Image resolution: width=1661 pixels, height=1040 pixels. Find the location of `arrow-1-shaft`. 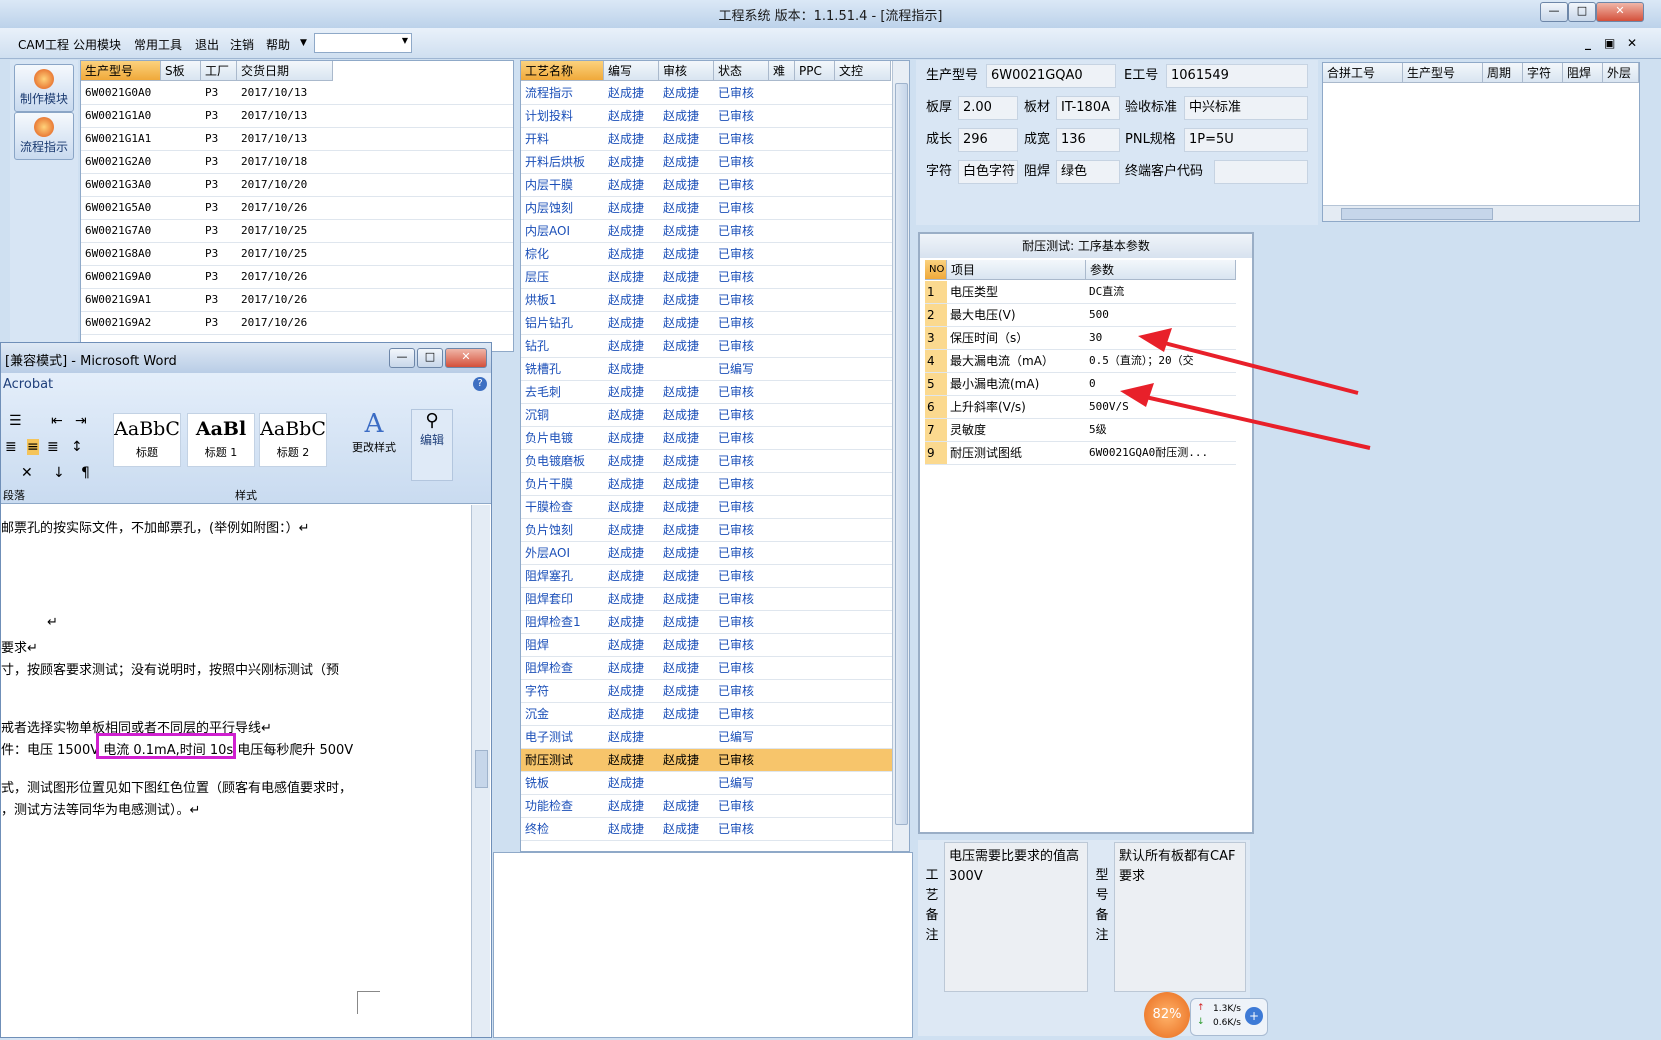

arrow-1-shaft is located at coordinates (1251, 365).